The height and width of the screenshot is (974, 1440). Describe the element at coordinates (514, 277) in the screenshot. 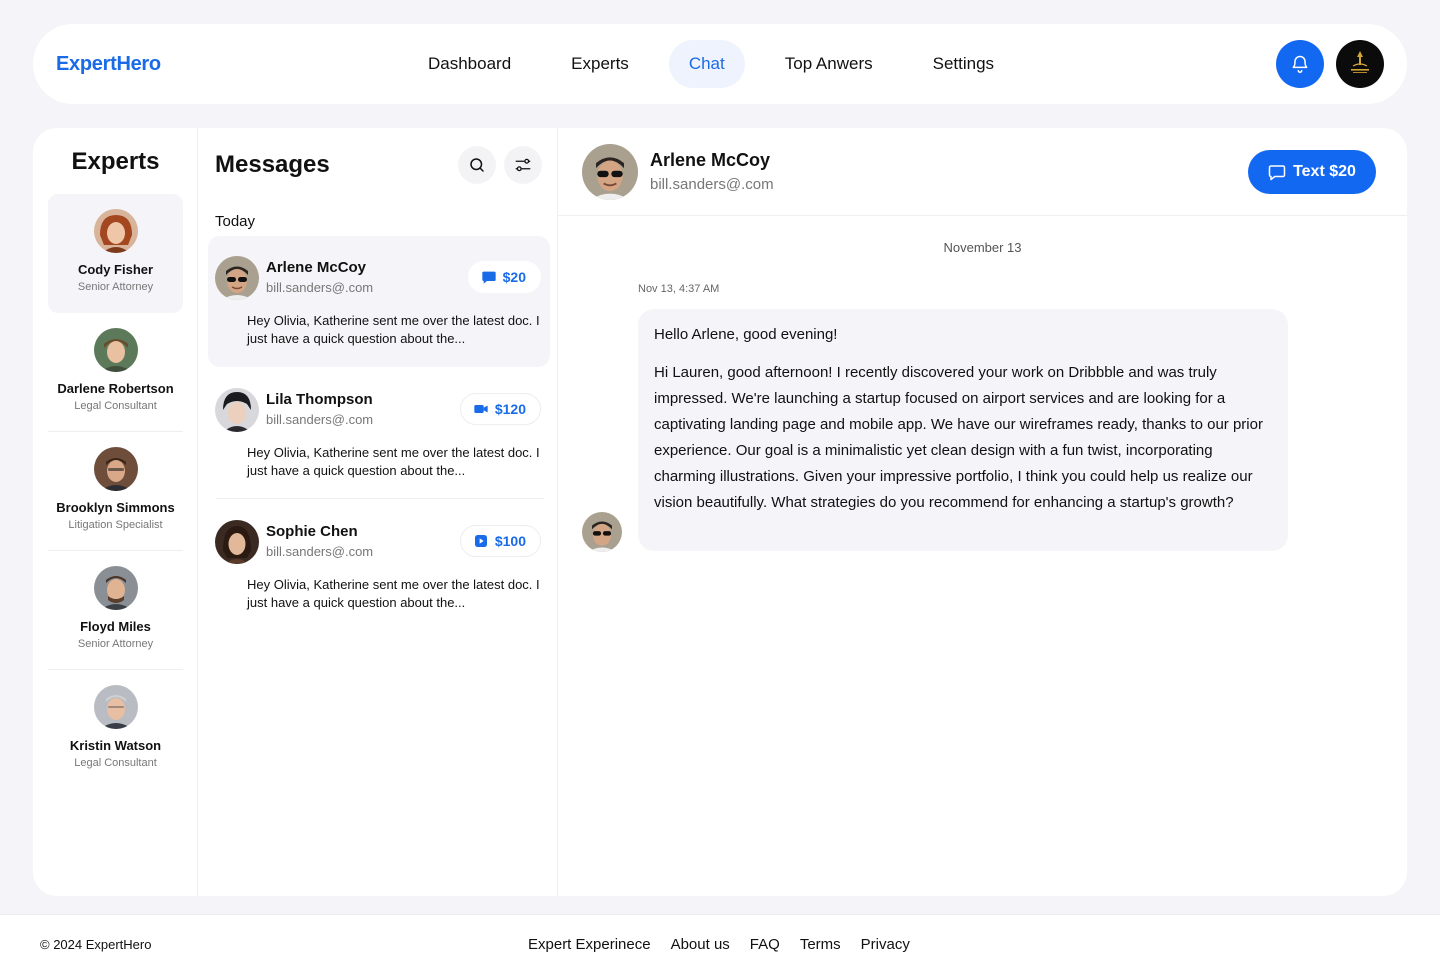

I see `price-value: $20` at that location.